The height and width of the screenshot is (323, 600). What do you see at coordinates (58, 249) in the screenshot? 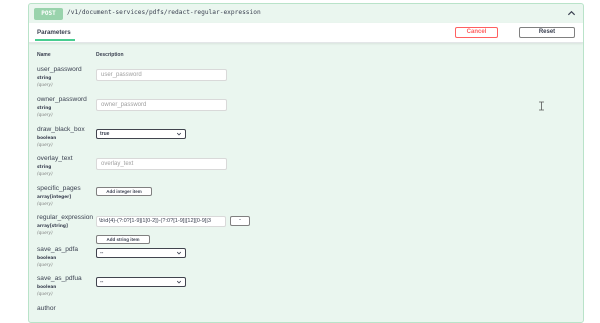
I see `param-name: save_as_pdfa` at bounding box center [58, 249].